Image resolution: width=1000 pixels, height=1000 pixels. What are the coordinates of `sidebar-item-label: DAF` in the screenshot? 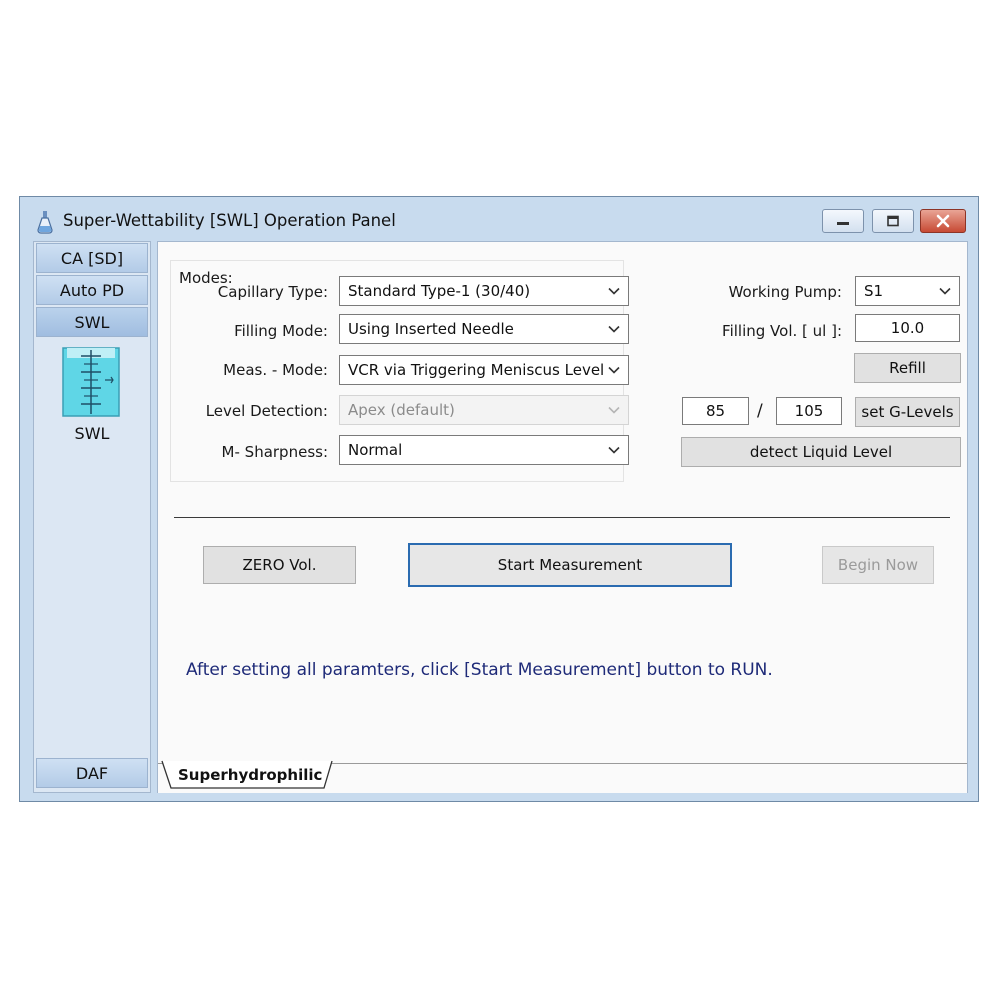 It's located at (92, 773).